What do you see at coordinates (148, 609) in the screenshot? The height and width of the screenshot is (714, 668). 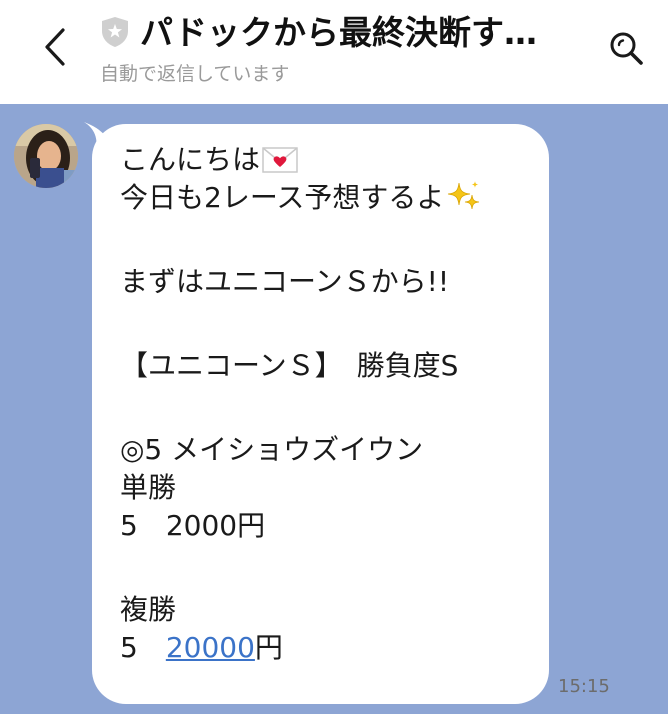 I see `message-line: 複勝` at bounding box center [148, 609].